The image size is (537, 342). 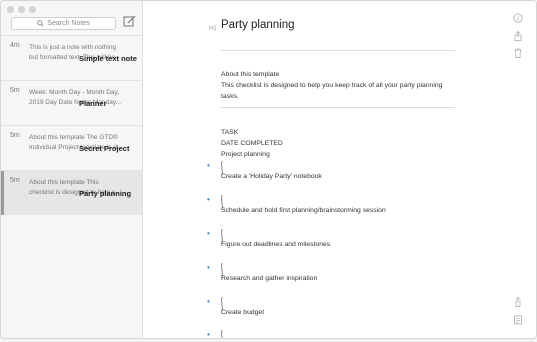 I want to click on export-icon, so click(x=518, y=302).